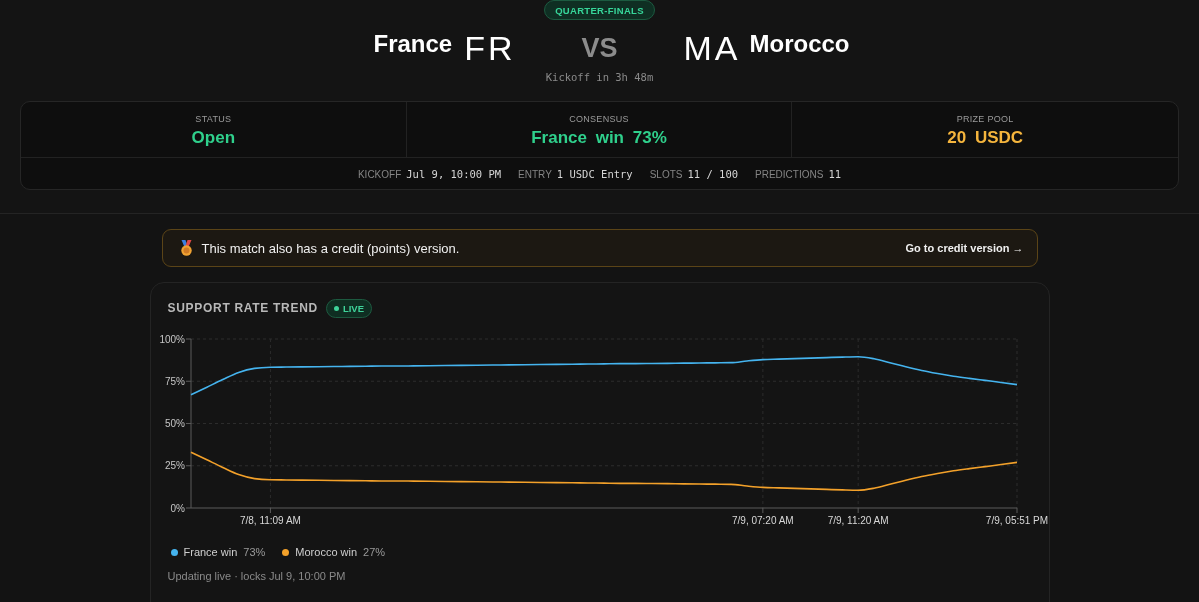 The width and height of the screenshot is (1199, 602). What do you see at coordinates (413, 44) in the screenshot?
I see `team-name: France` at bounding box center [413, 44].